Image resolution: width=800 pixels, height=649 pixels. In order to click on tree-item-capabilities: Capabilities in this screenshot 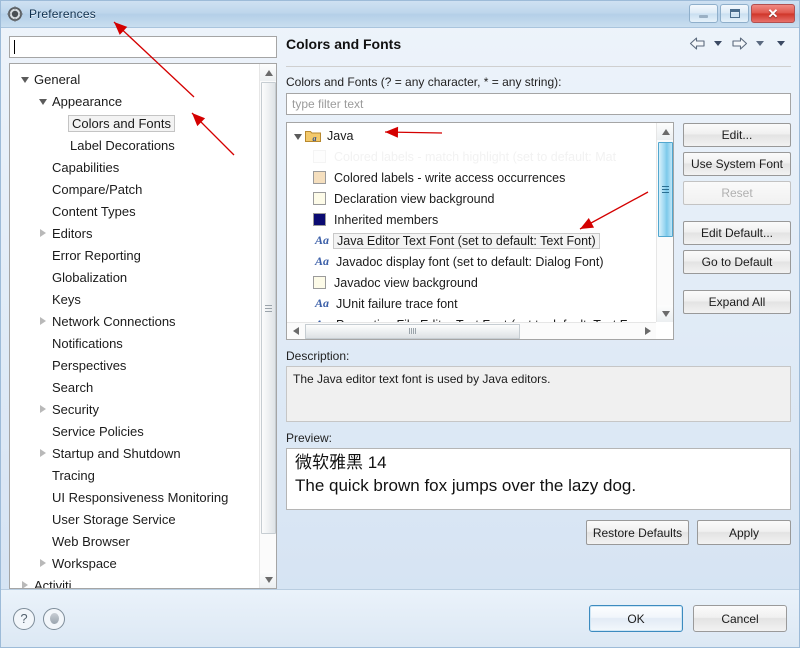, I will do `click(134, 167)`.